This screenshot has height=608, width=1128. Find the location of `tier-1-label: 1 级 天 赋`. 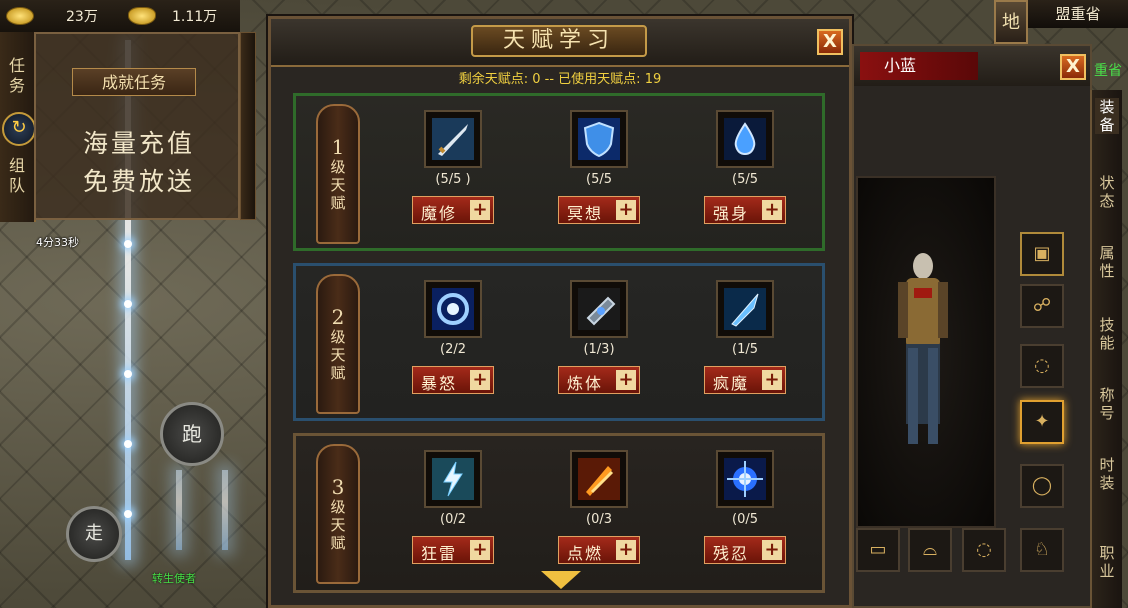

tier-1-label: 1 级 天 赋 is located at coordinates (338, 174).